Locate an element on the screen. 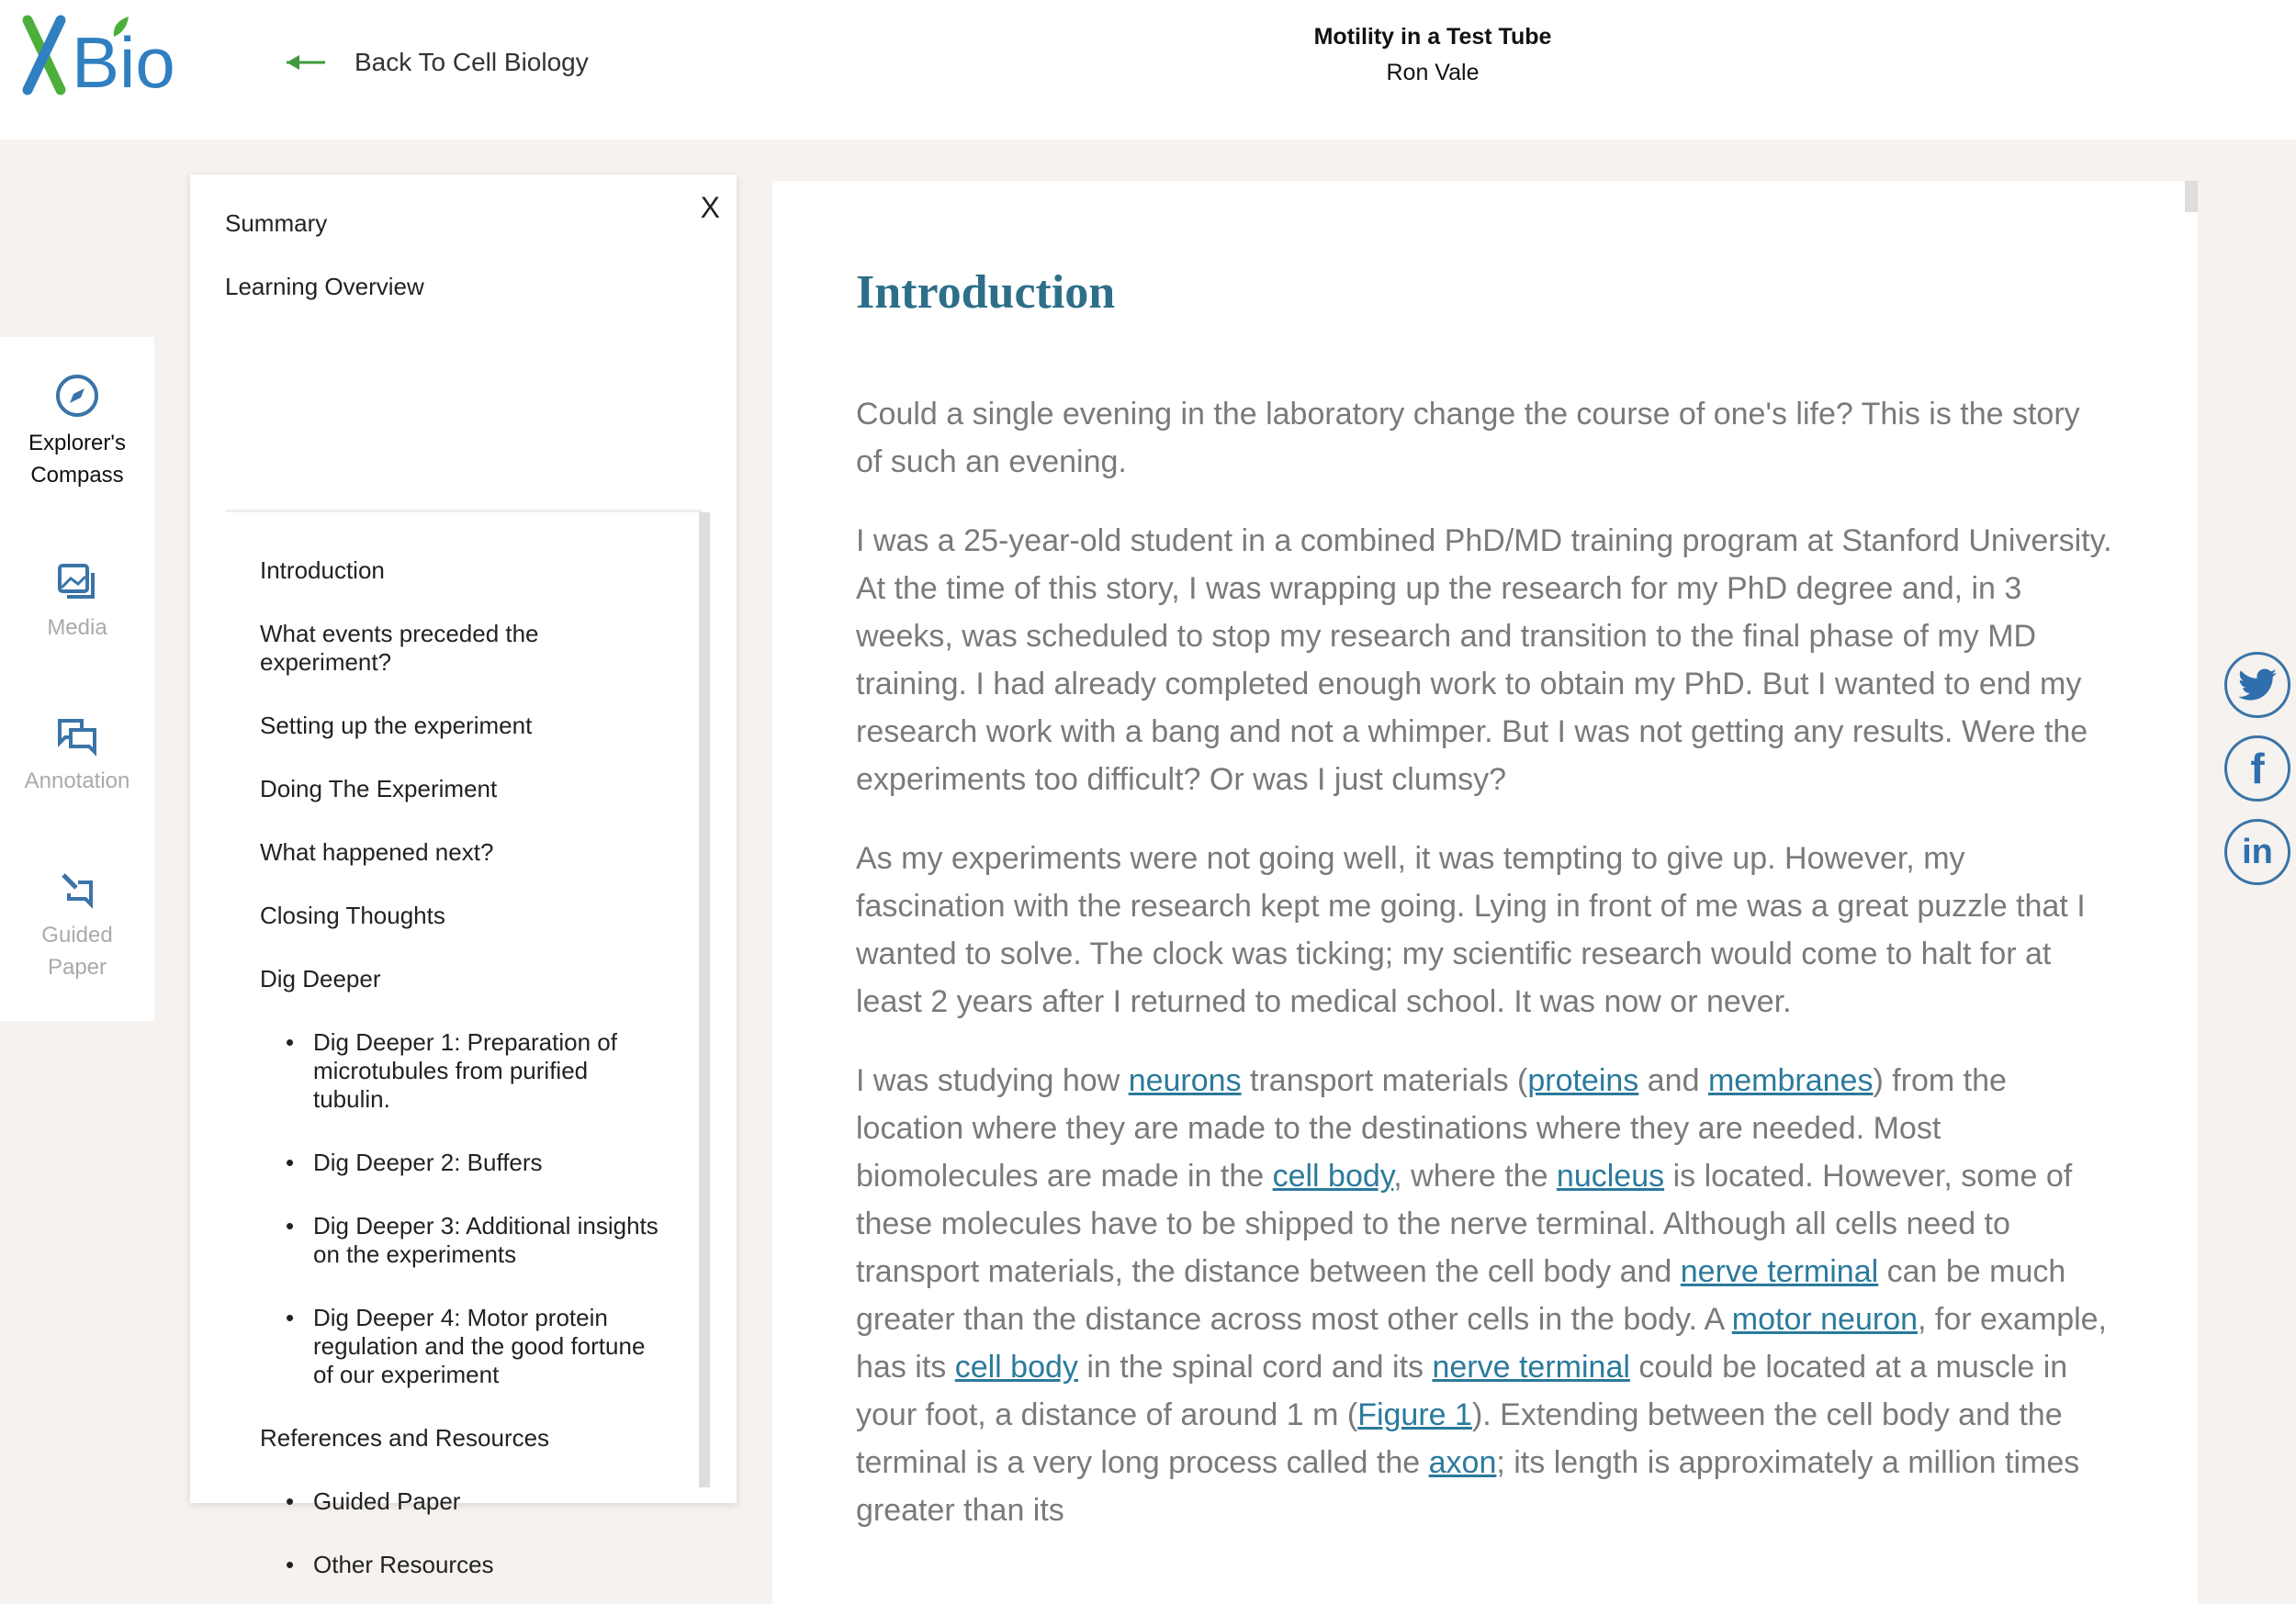 This screenshot has height=1604, width=2296. rail-label: Explorer's Compass is located at coordinates (77, 459).